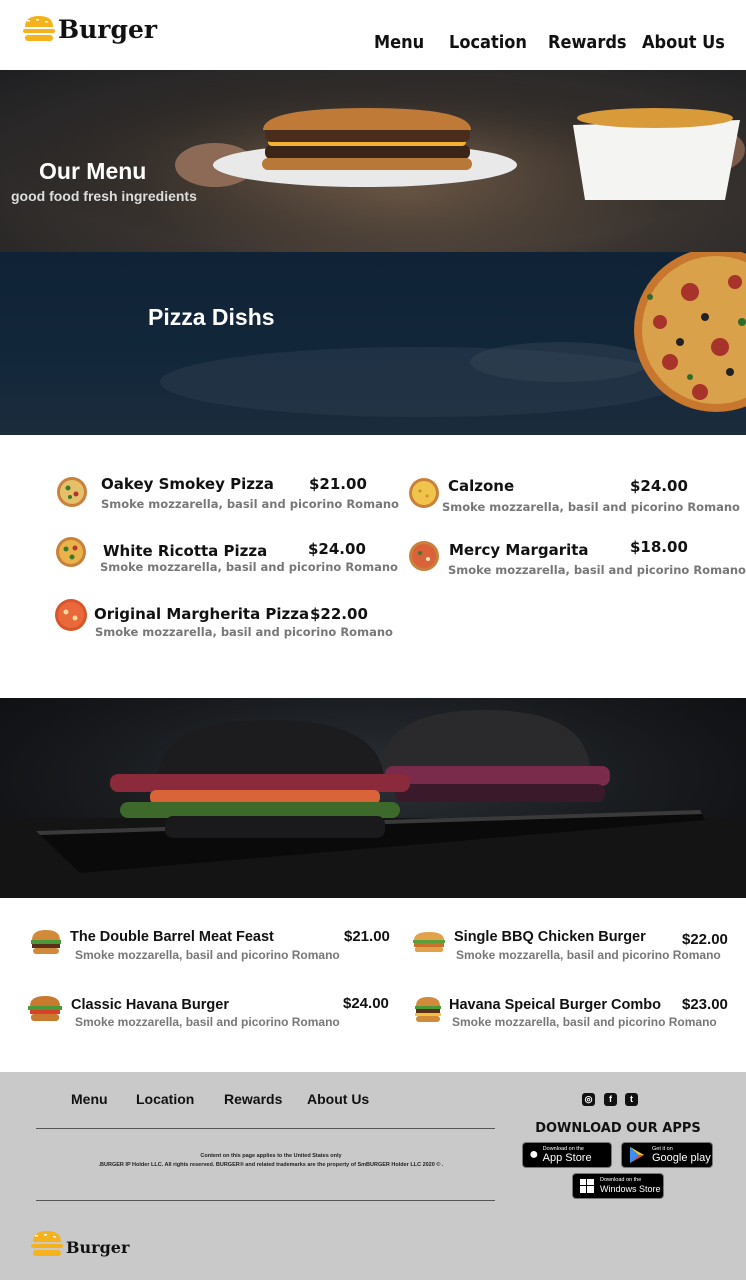  Describe the element at coordinates (98, 1247) in the screenshot. I see `footer-brand-name: Burger` at that location.